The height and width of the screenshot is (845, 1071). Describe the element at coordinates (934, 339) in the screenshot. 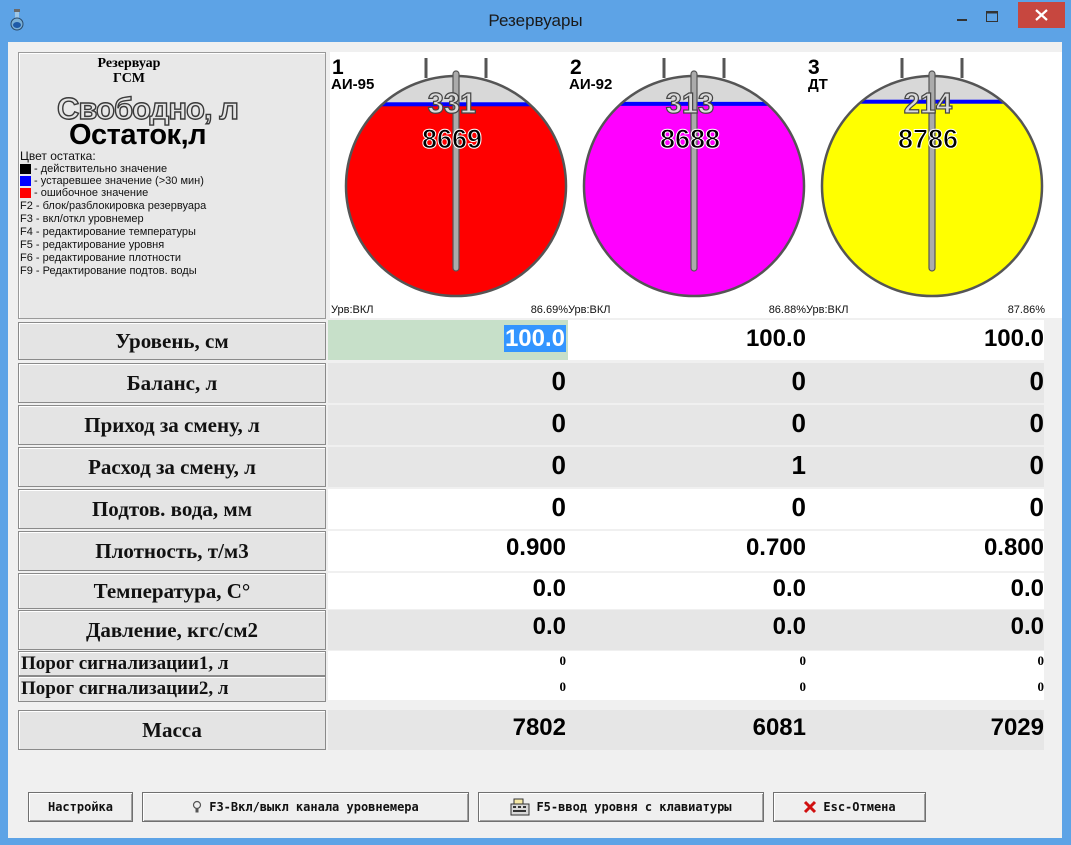

I see `value-level-3: 100.0` at that location.